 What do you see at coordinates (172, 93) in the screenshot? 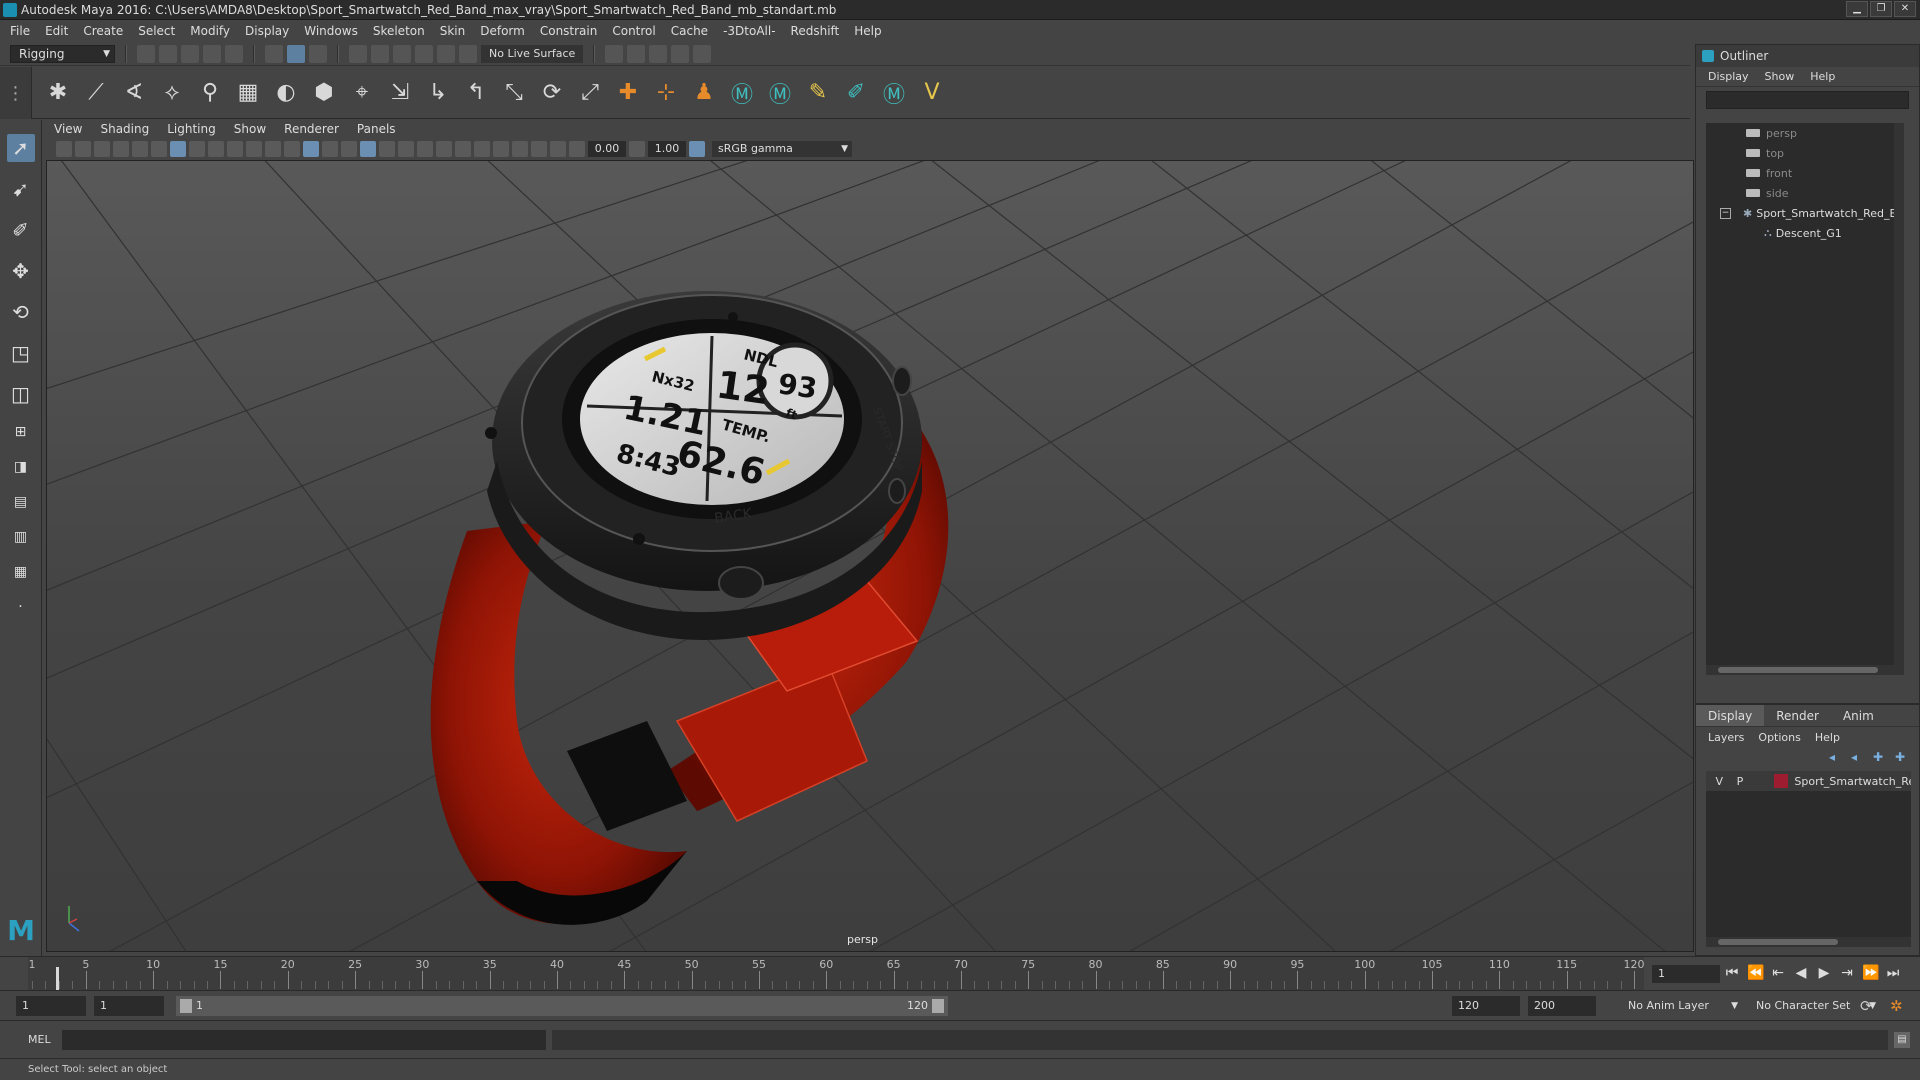
I see `bind-skin-icon: ⟡` at bounding box center [172, 93].